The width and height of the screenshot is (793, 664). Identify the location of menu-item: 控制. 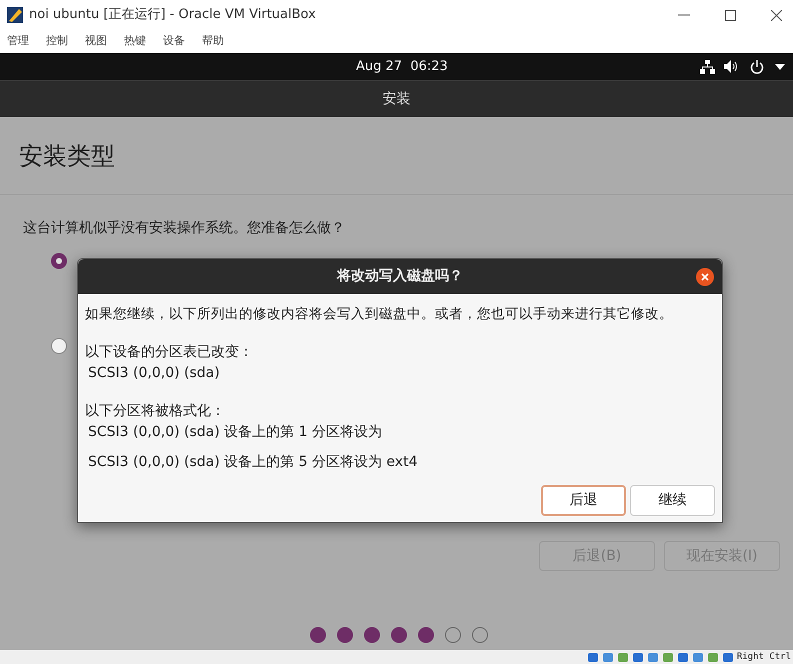
(57, 41).